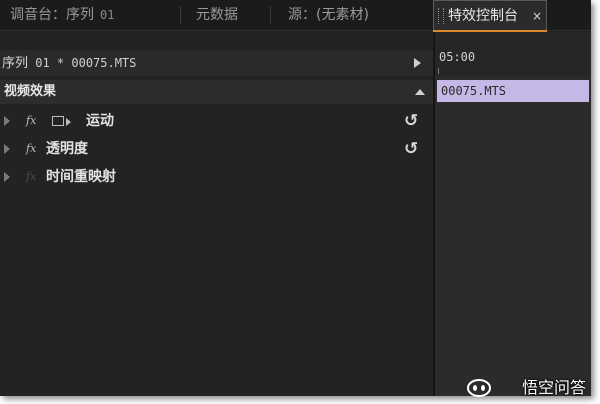  I want to click on tab-effect-controls: 特效控制台 ×, so click(490, 15).